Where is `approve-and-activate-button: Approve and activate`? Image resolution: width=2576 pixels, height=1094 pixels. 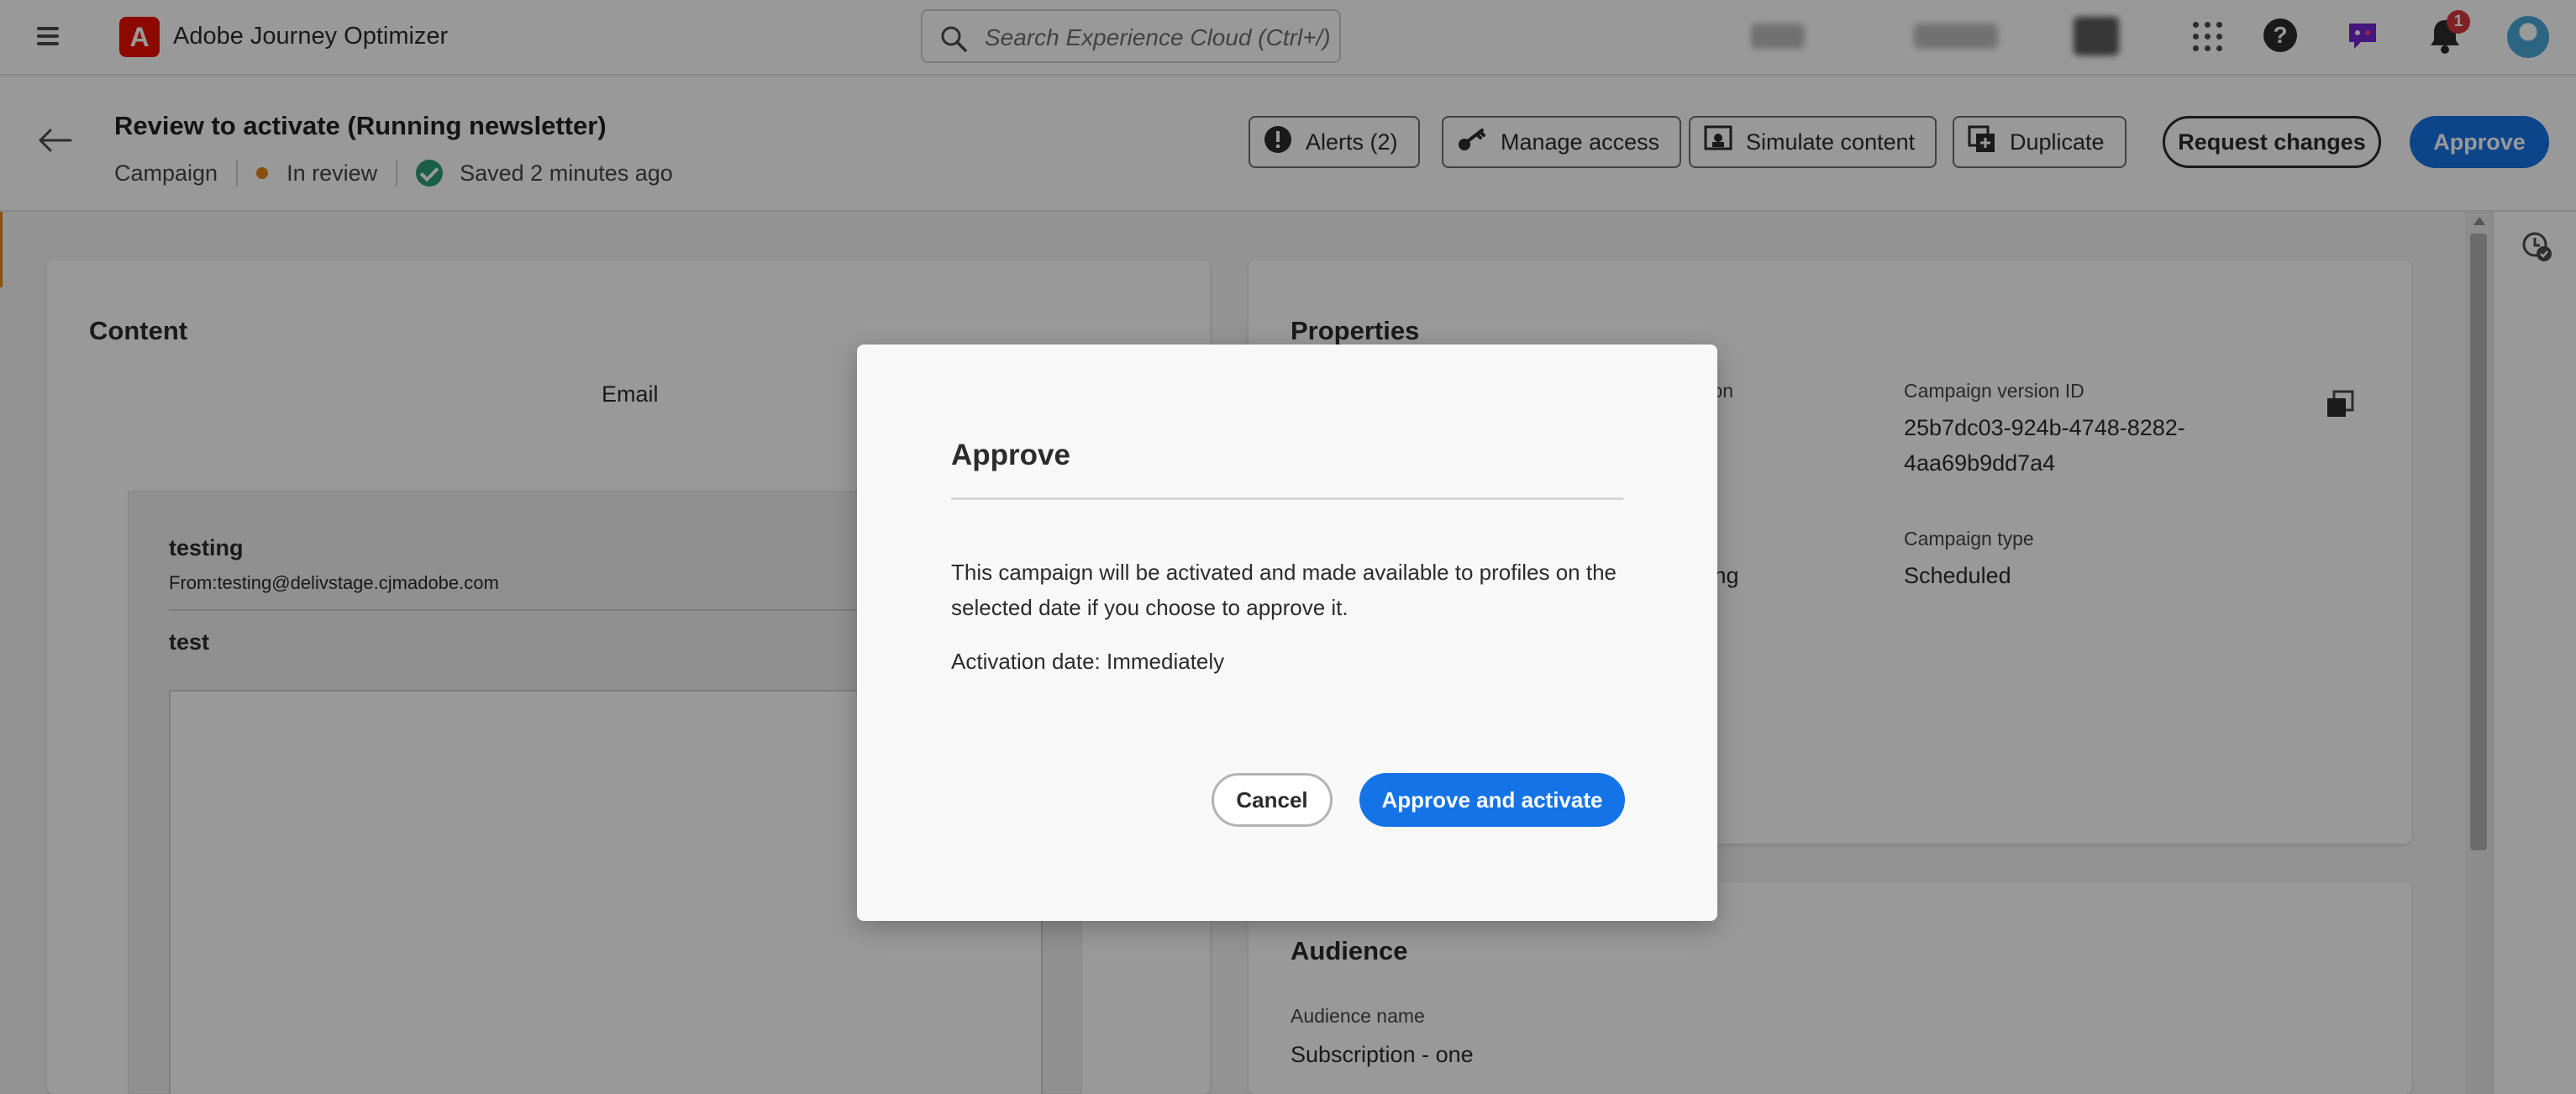 approve-and-activate-button: Approve and activate is located at coordinates (1492, 800).